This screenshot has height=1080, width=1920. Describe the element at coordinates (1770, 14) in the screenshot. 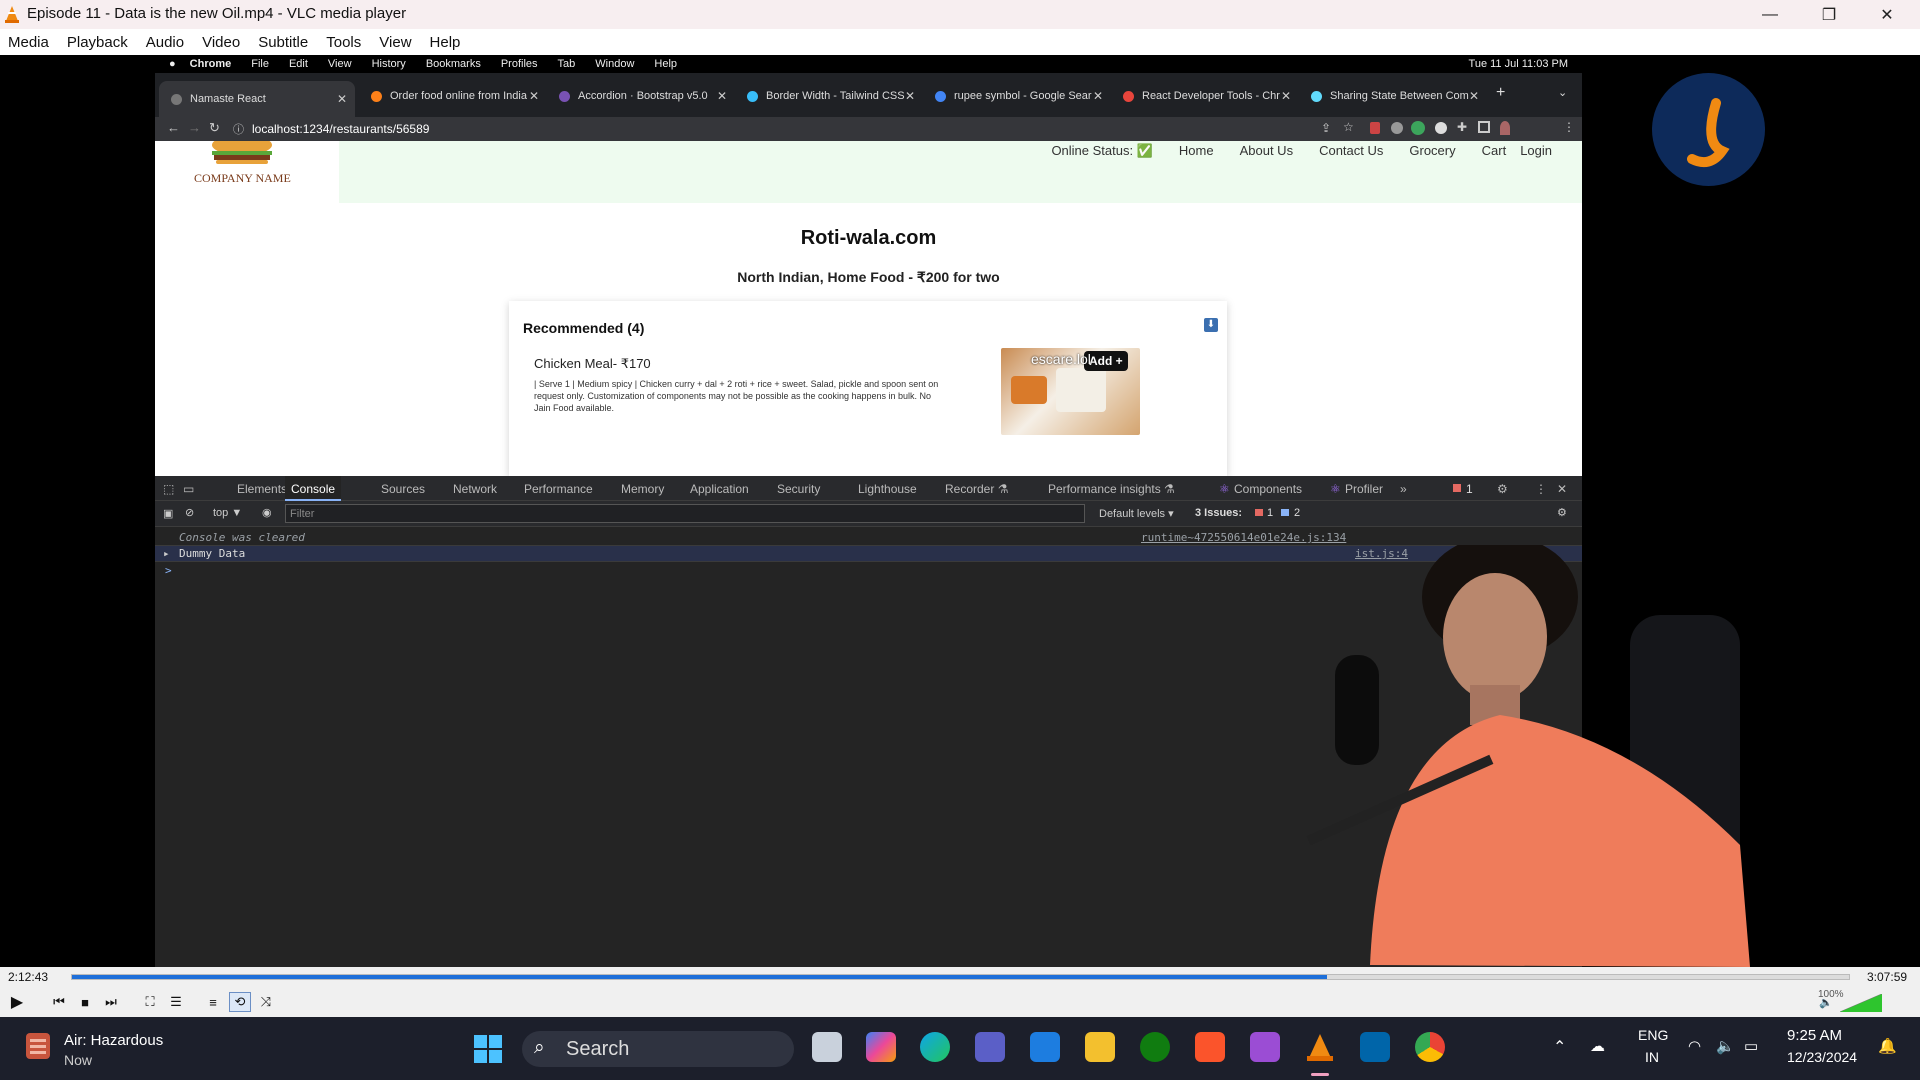

I see `minimize-button: —` at that location.